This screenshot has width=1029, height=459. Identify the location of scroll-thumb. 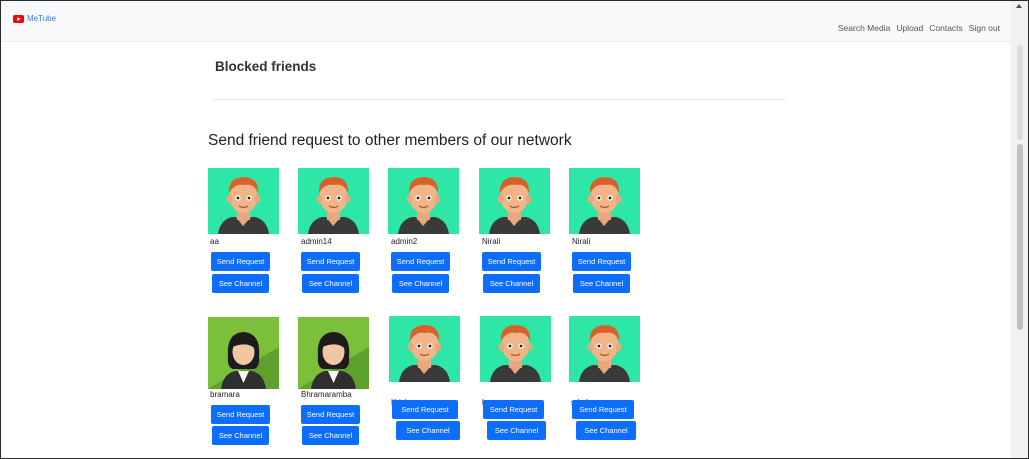
(1020, 237).